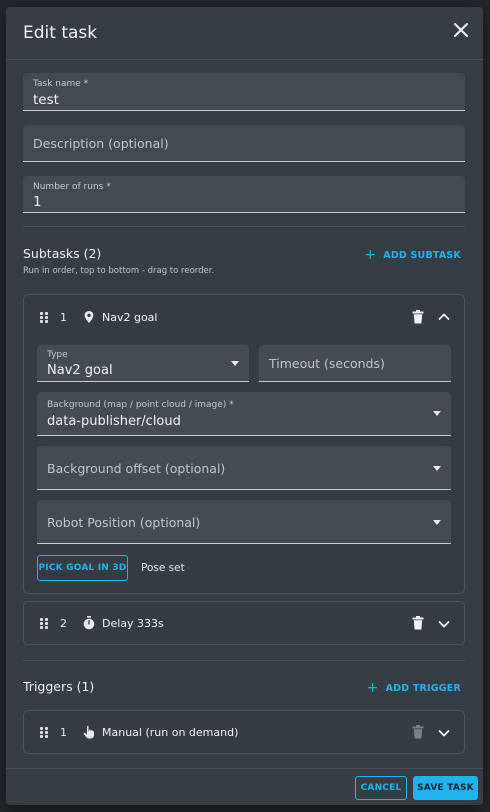 Image resolution: width=490 pixels, height=812 pixels. Describe the element at coordinates (133, 623) in the screenshot. I see `subtask-name: Delay 333s` at that location.